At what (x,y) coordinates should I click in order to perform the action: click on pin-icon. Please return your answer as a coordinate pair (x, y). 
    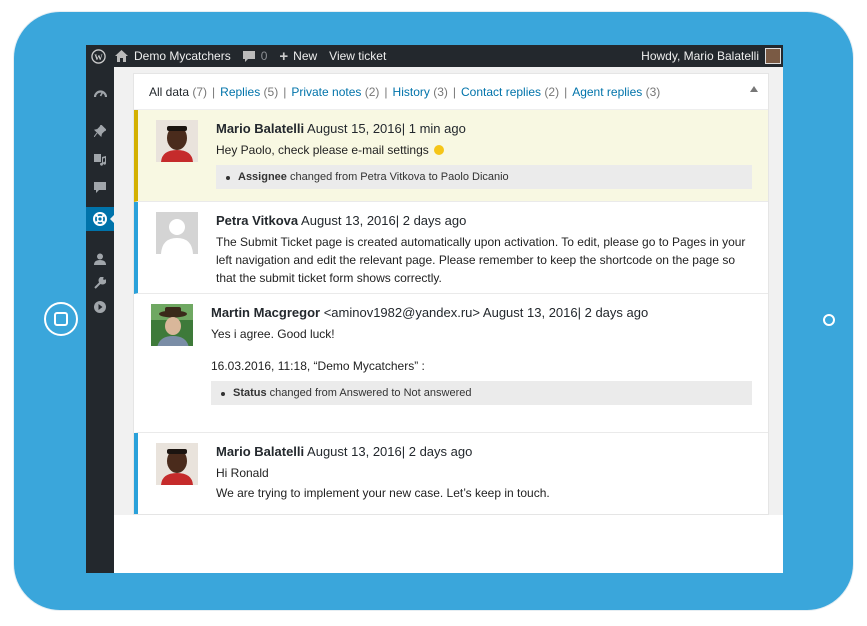
    Looking at the image, I should click on (100, 131).